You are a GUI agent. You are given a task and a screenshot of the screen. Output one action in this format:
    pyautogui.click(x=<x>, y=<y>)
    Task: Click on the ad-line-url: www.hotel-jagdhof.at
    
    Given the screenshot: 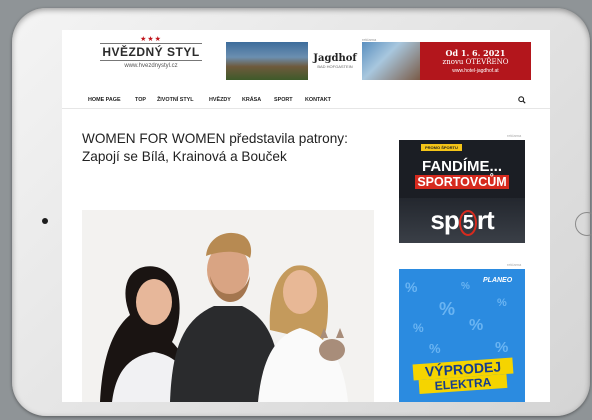 What is the action you would take?
    pyautogui.click(x=475, y=71)
    